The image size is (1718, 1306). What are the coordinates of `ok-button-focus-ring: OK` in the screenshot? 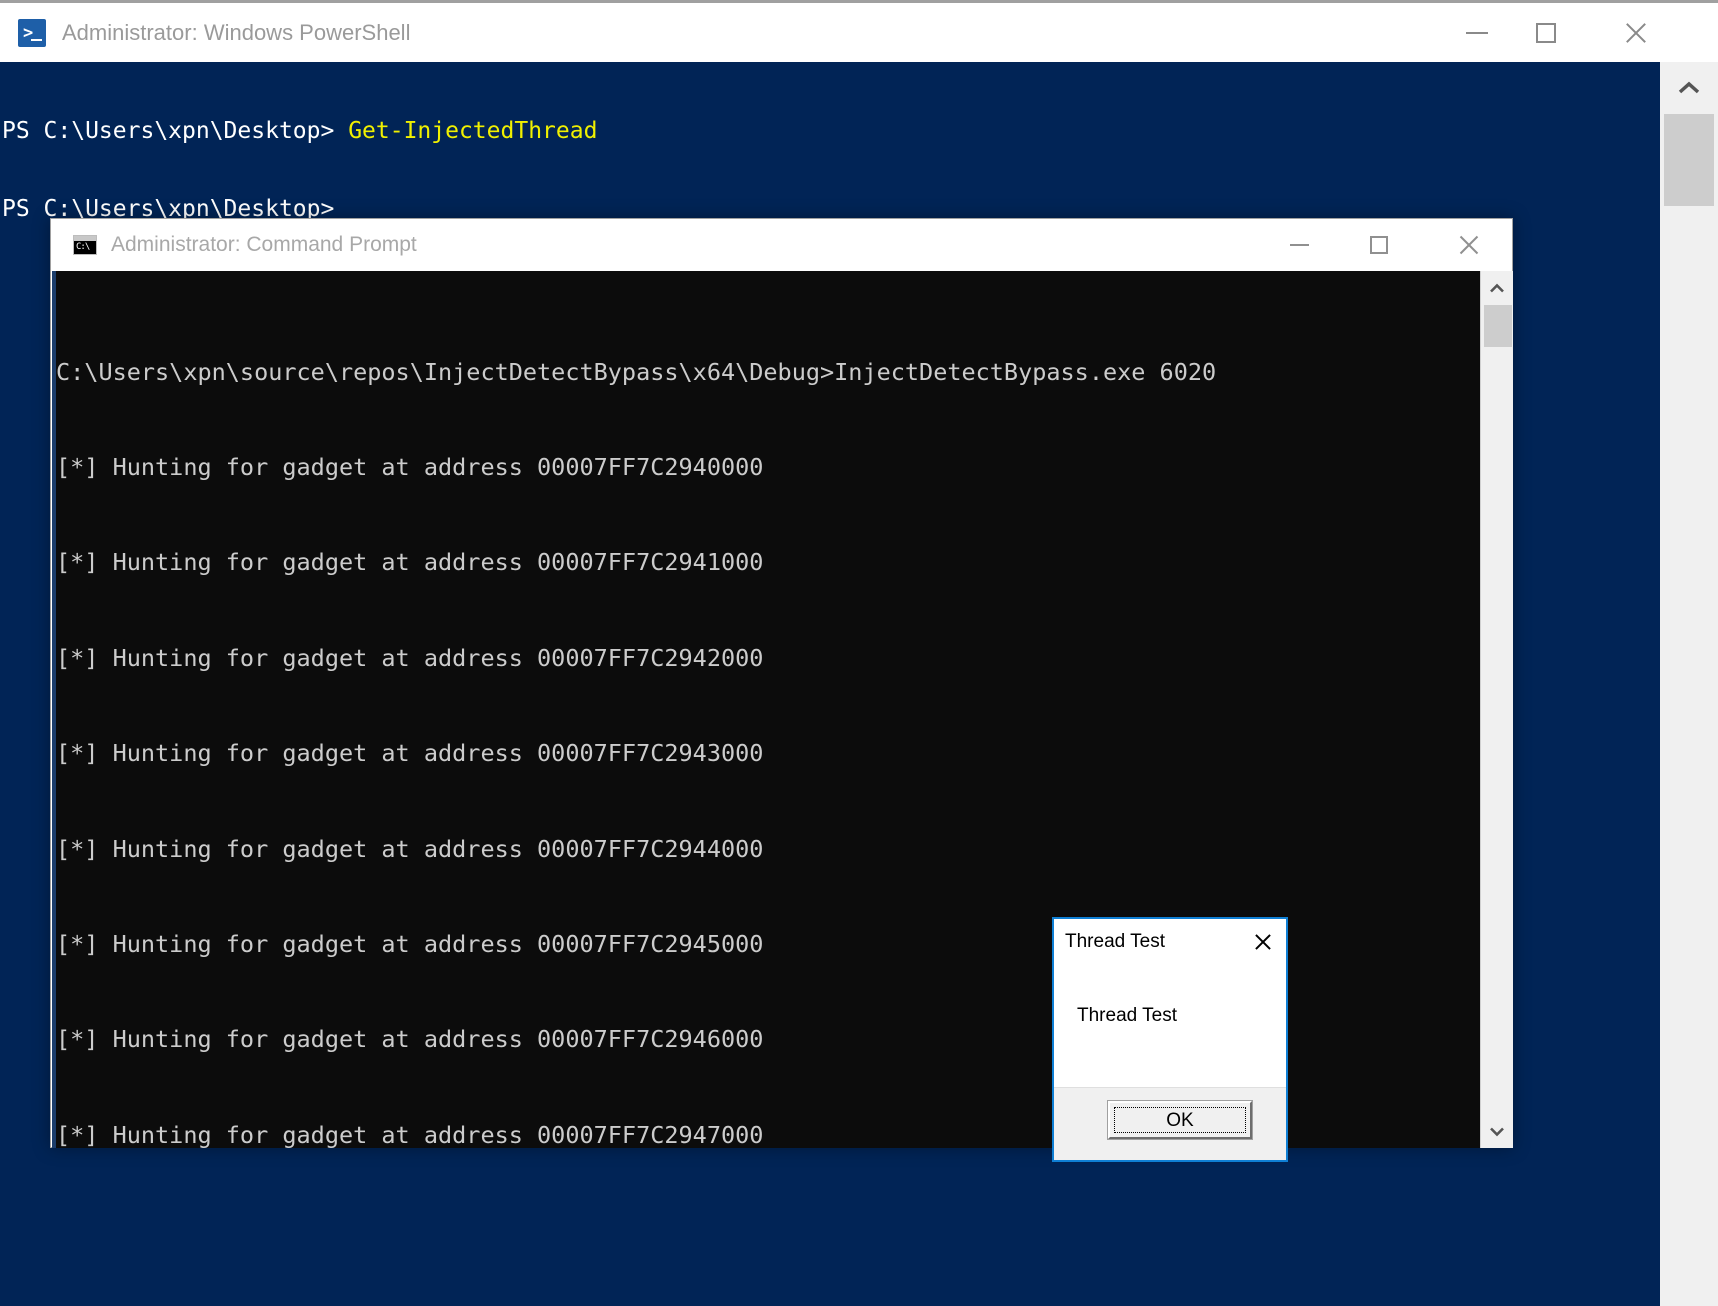 It's located at (1180, 1120).